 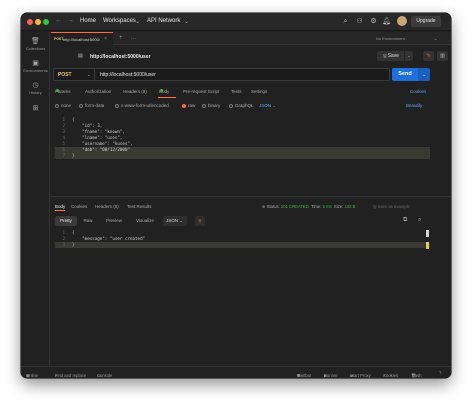 I want to click on help-icon: ?, so click(x=440, y=372).